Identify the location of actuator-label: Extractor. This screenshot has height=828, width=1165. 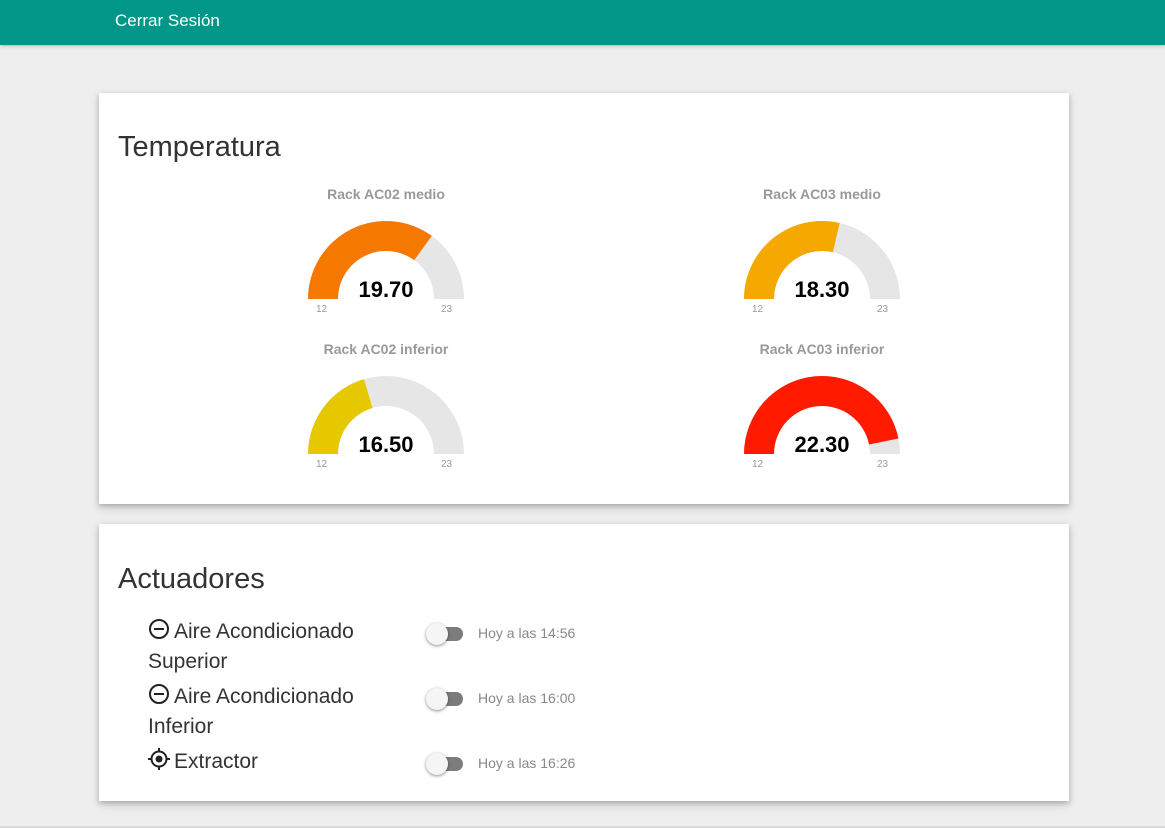
(268, 762).